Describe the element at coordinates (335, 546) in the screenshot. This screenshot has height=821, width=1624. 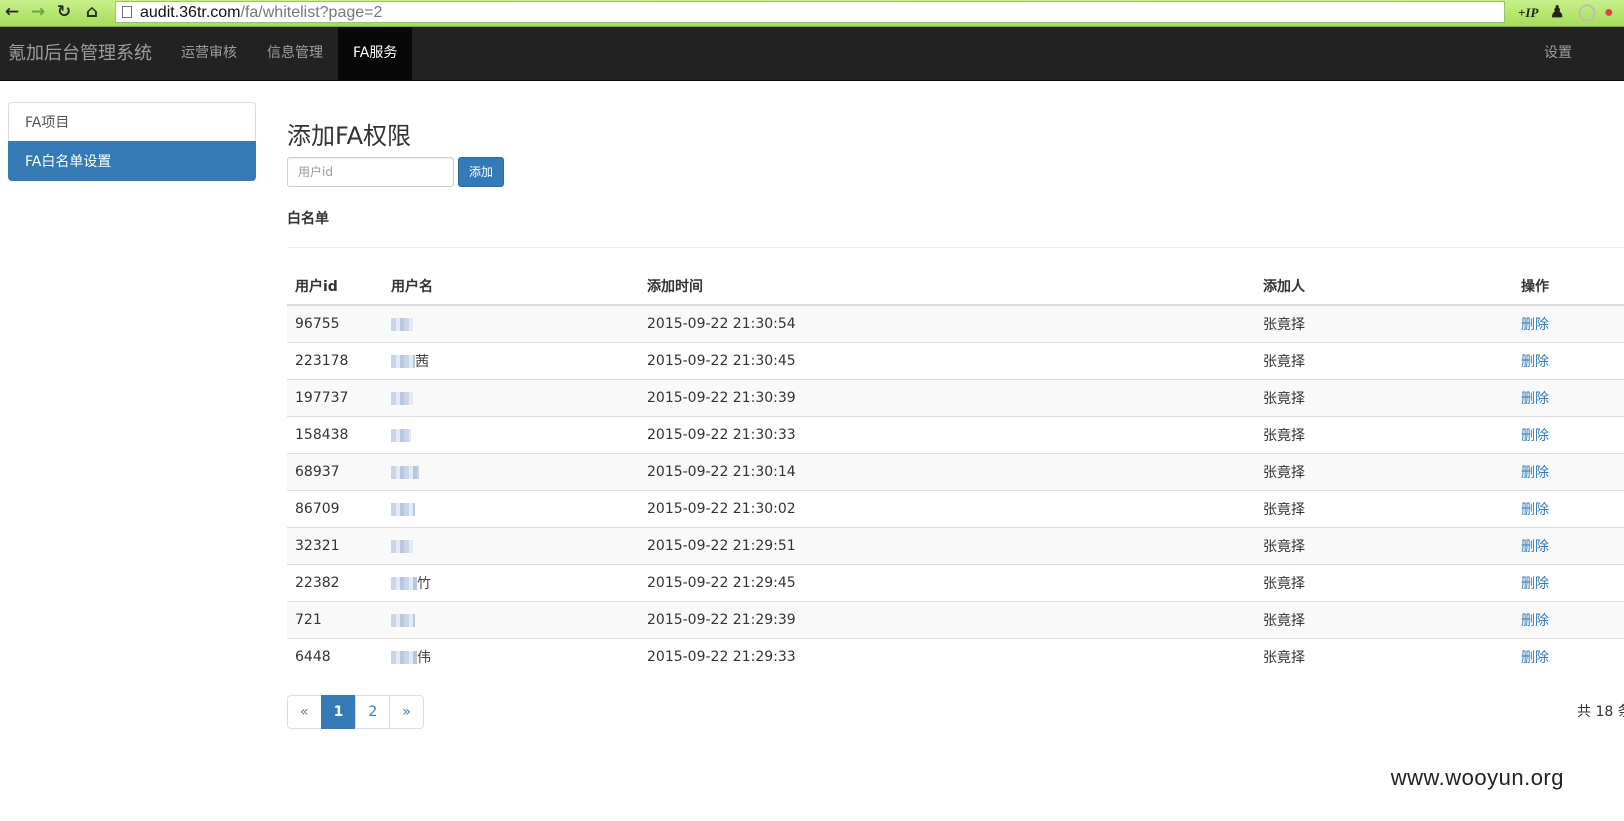
I see `cell-user-id: 32321` at that location.